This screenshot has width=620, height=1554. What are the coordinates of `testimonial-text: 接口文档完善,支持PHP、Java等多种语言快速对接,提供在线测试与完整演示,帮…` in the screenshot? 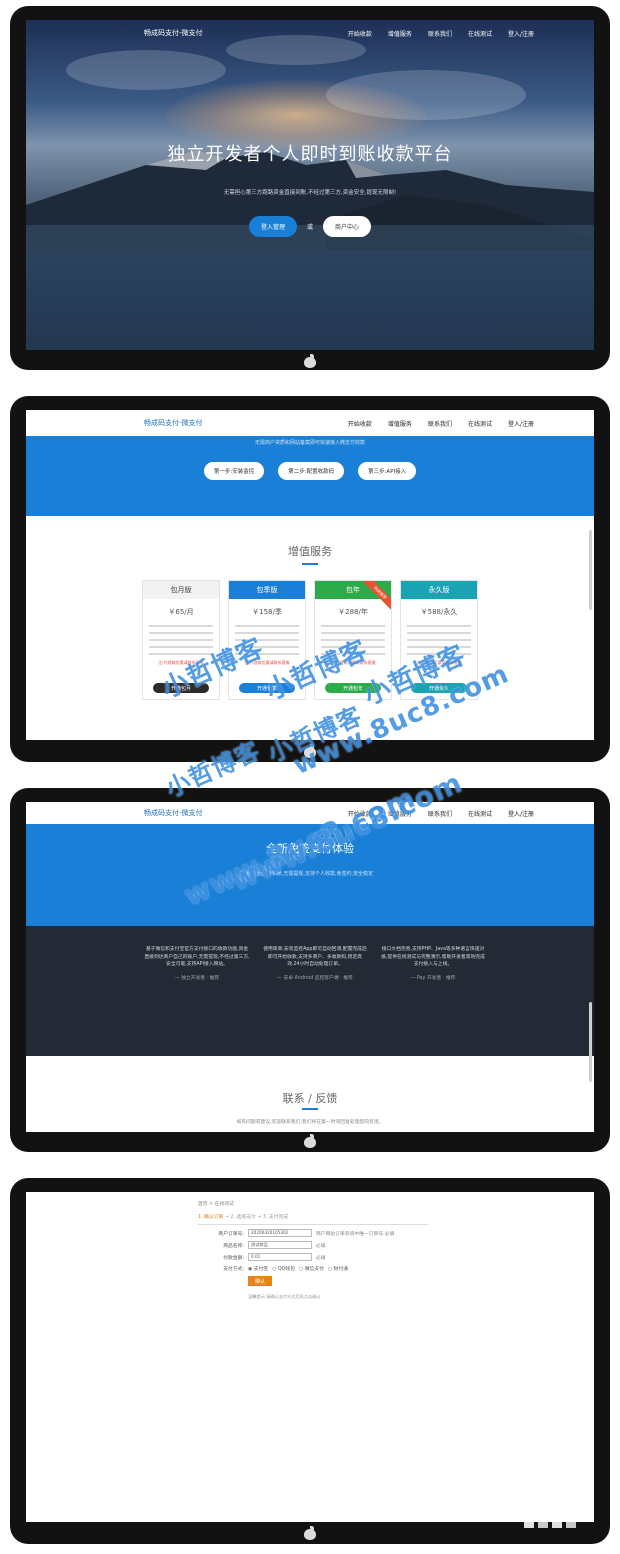 It's located at (433, 957).